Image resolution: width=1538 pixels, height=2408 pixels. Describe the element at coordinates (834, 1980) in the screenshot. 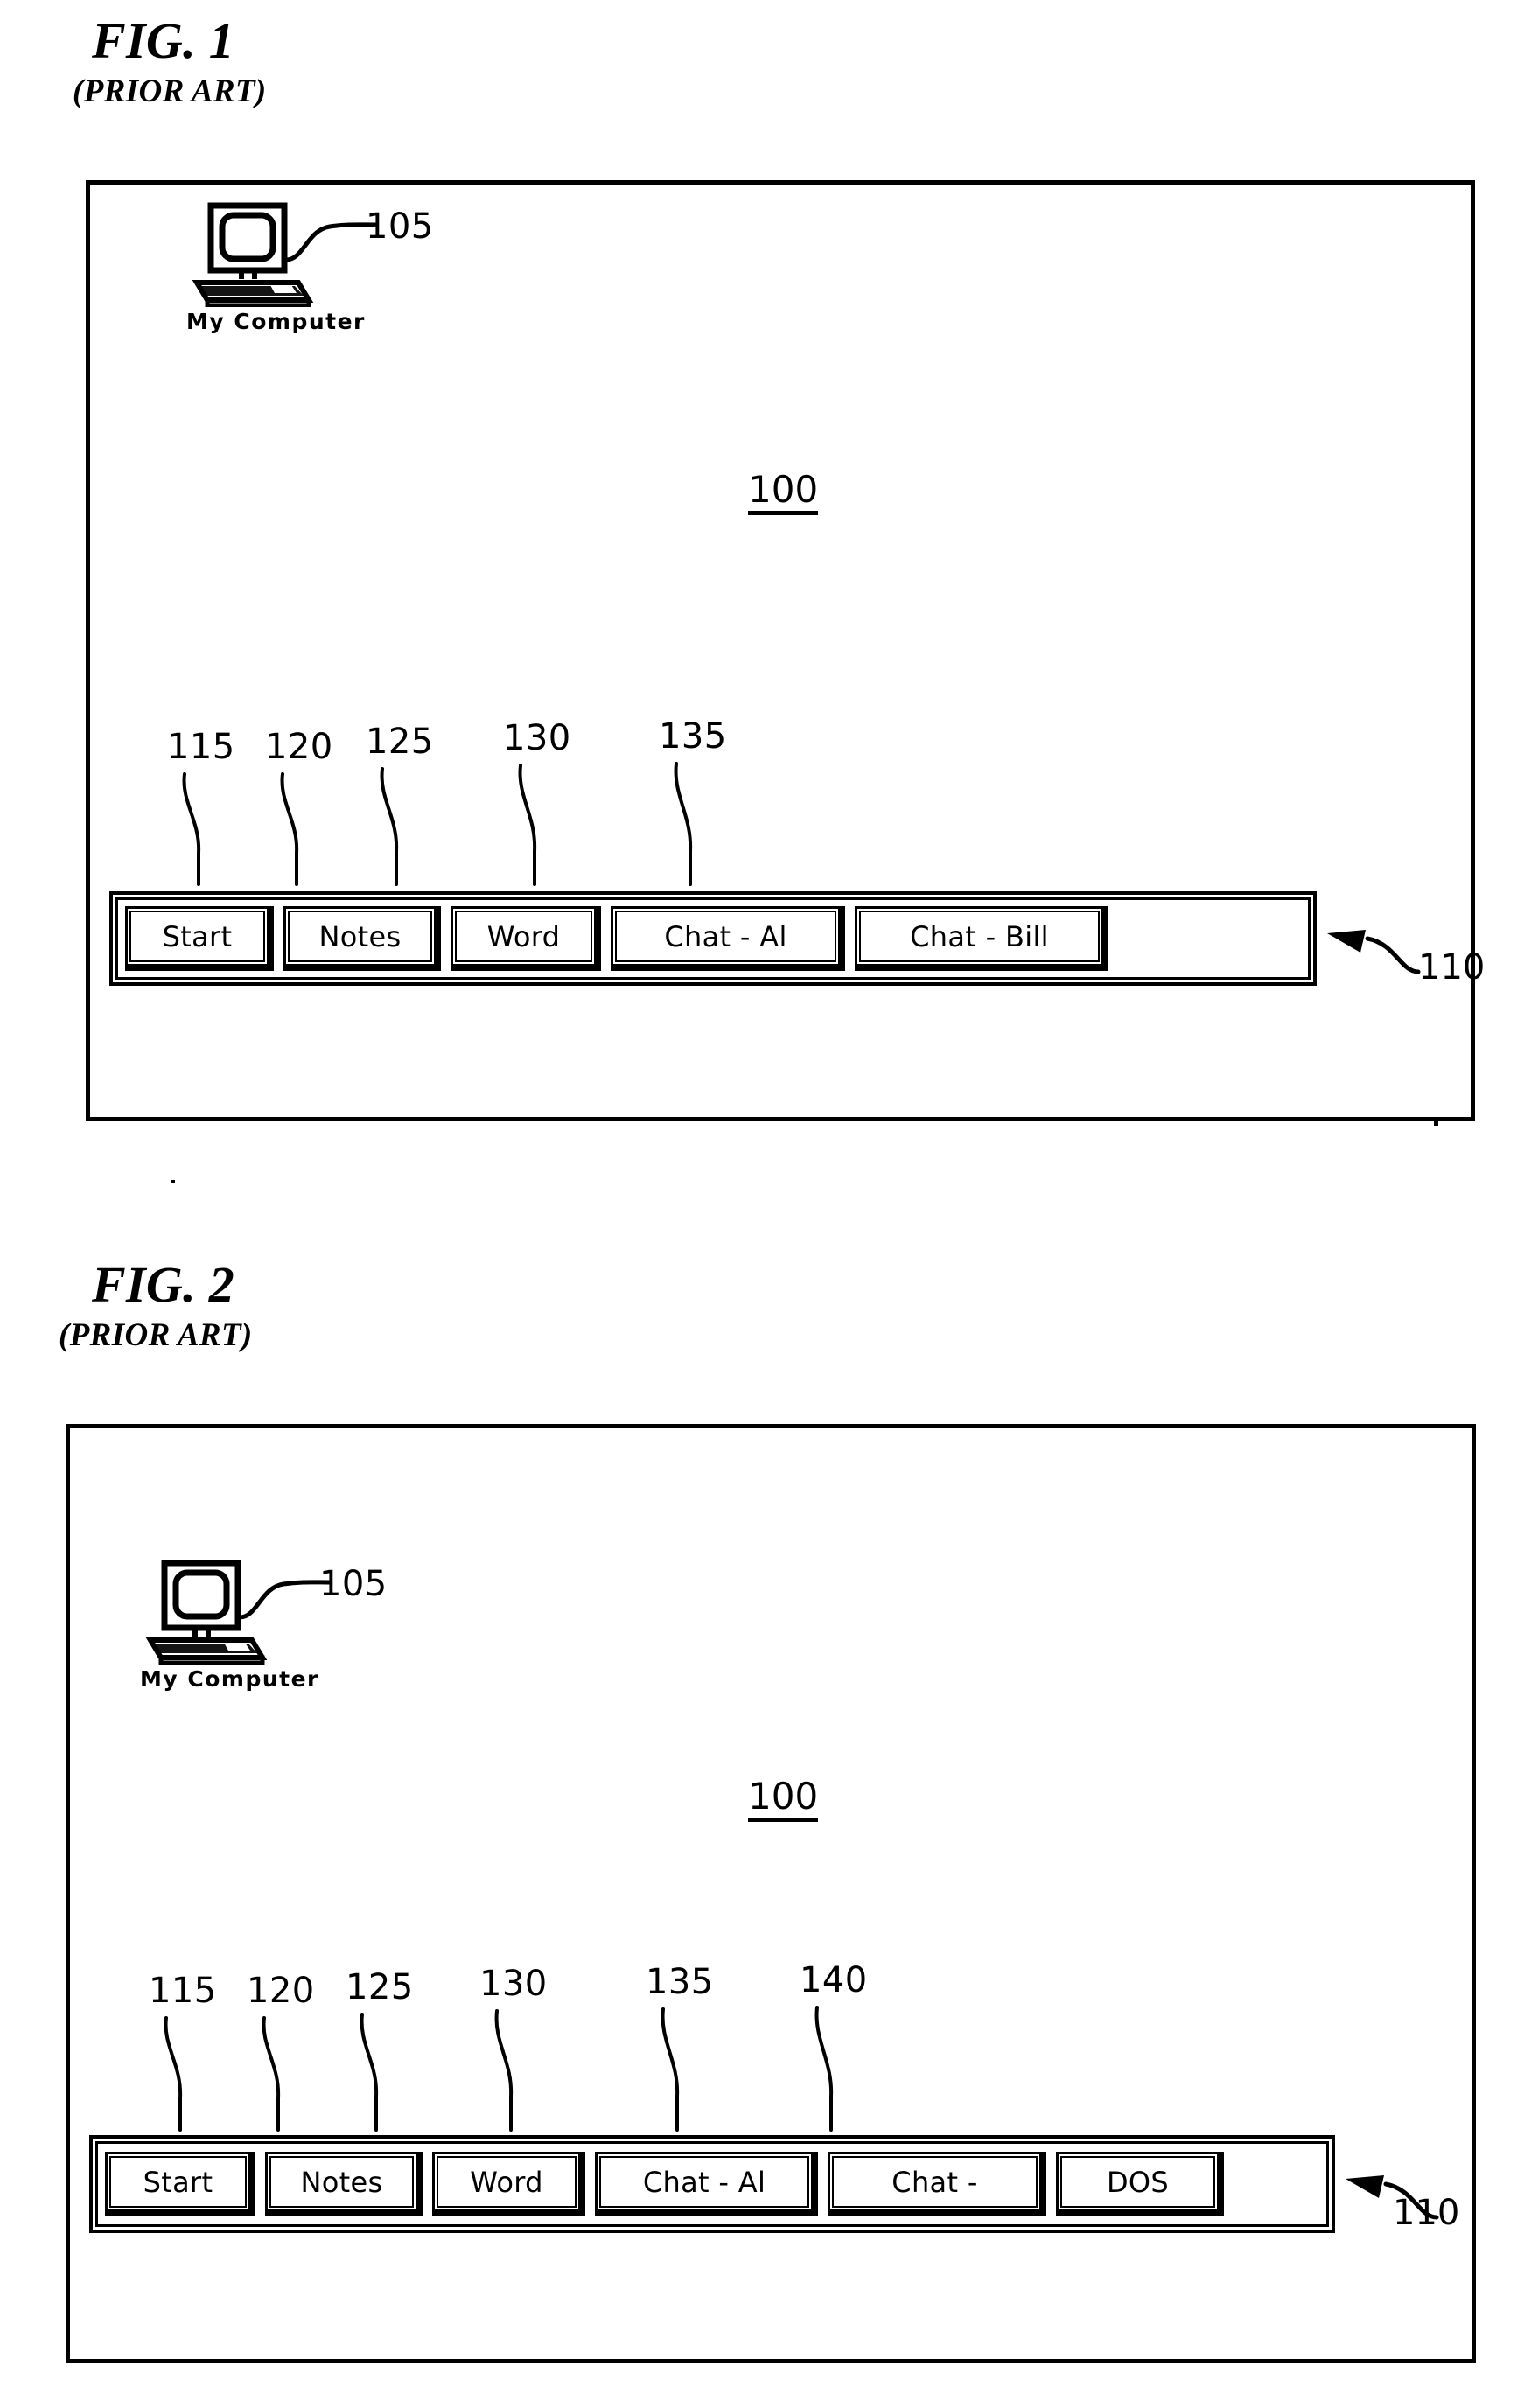

I see `reference-number-140: 140` at that location.